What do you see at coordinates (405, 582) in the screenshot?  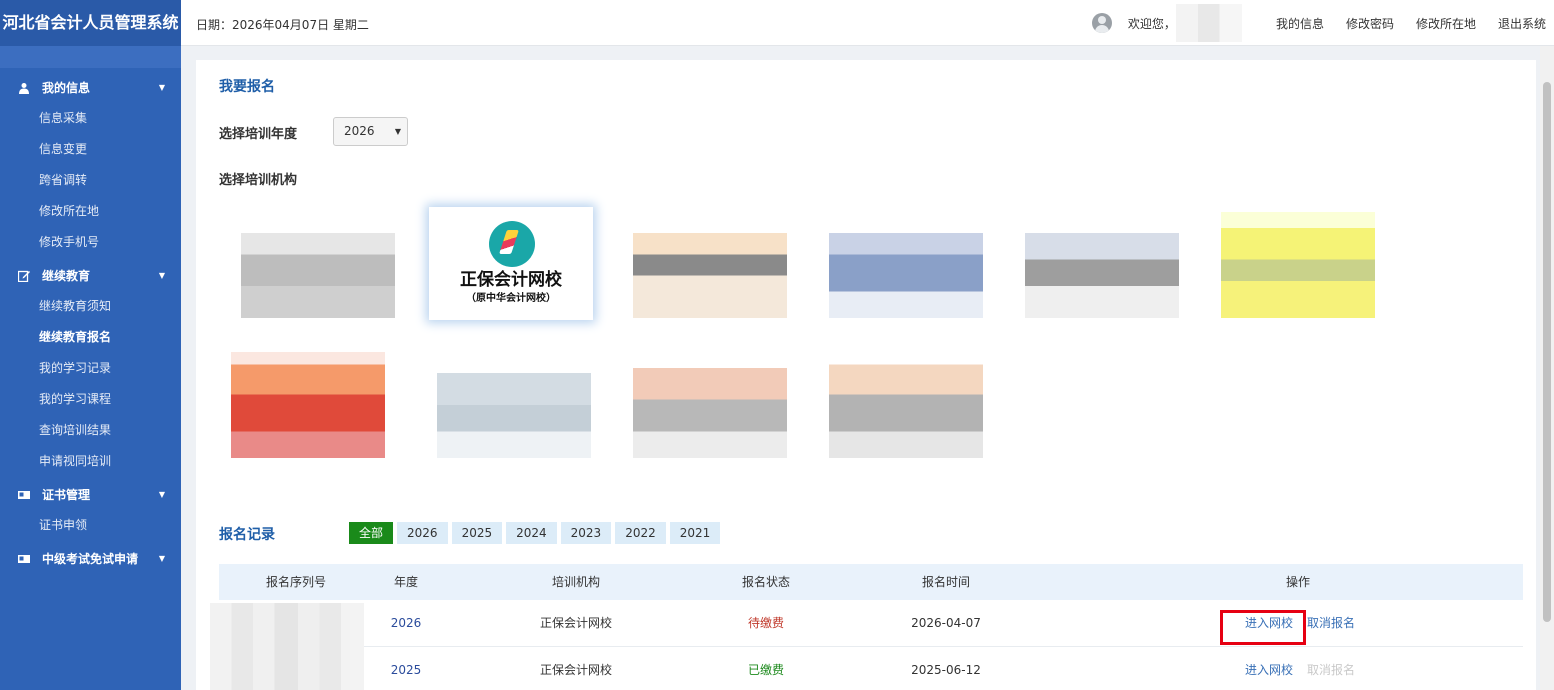 I see `column-header: 年度` at bounding box center [405, 582].